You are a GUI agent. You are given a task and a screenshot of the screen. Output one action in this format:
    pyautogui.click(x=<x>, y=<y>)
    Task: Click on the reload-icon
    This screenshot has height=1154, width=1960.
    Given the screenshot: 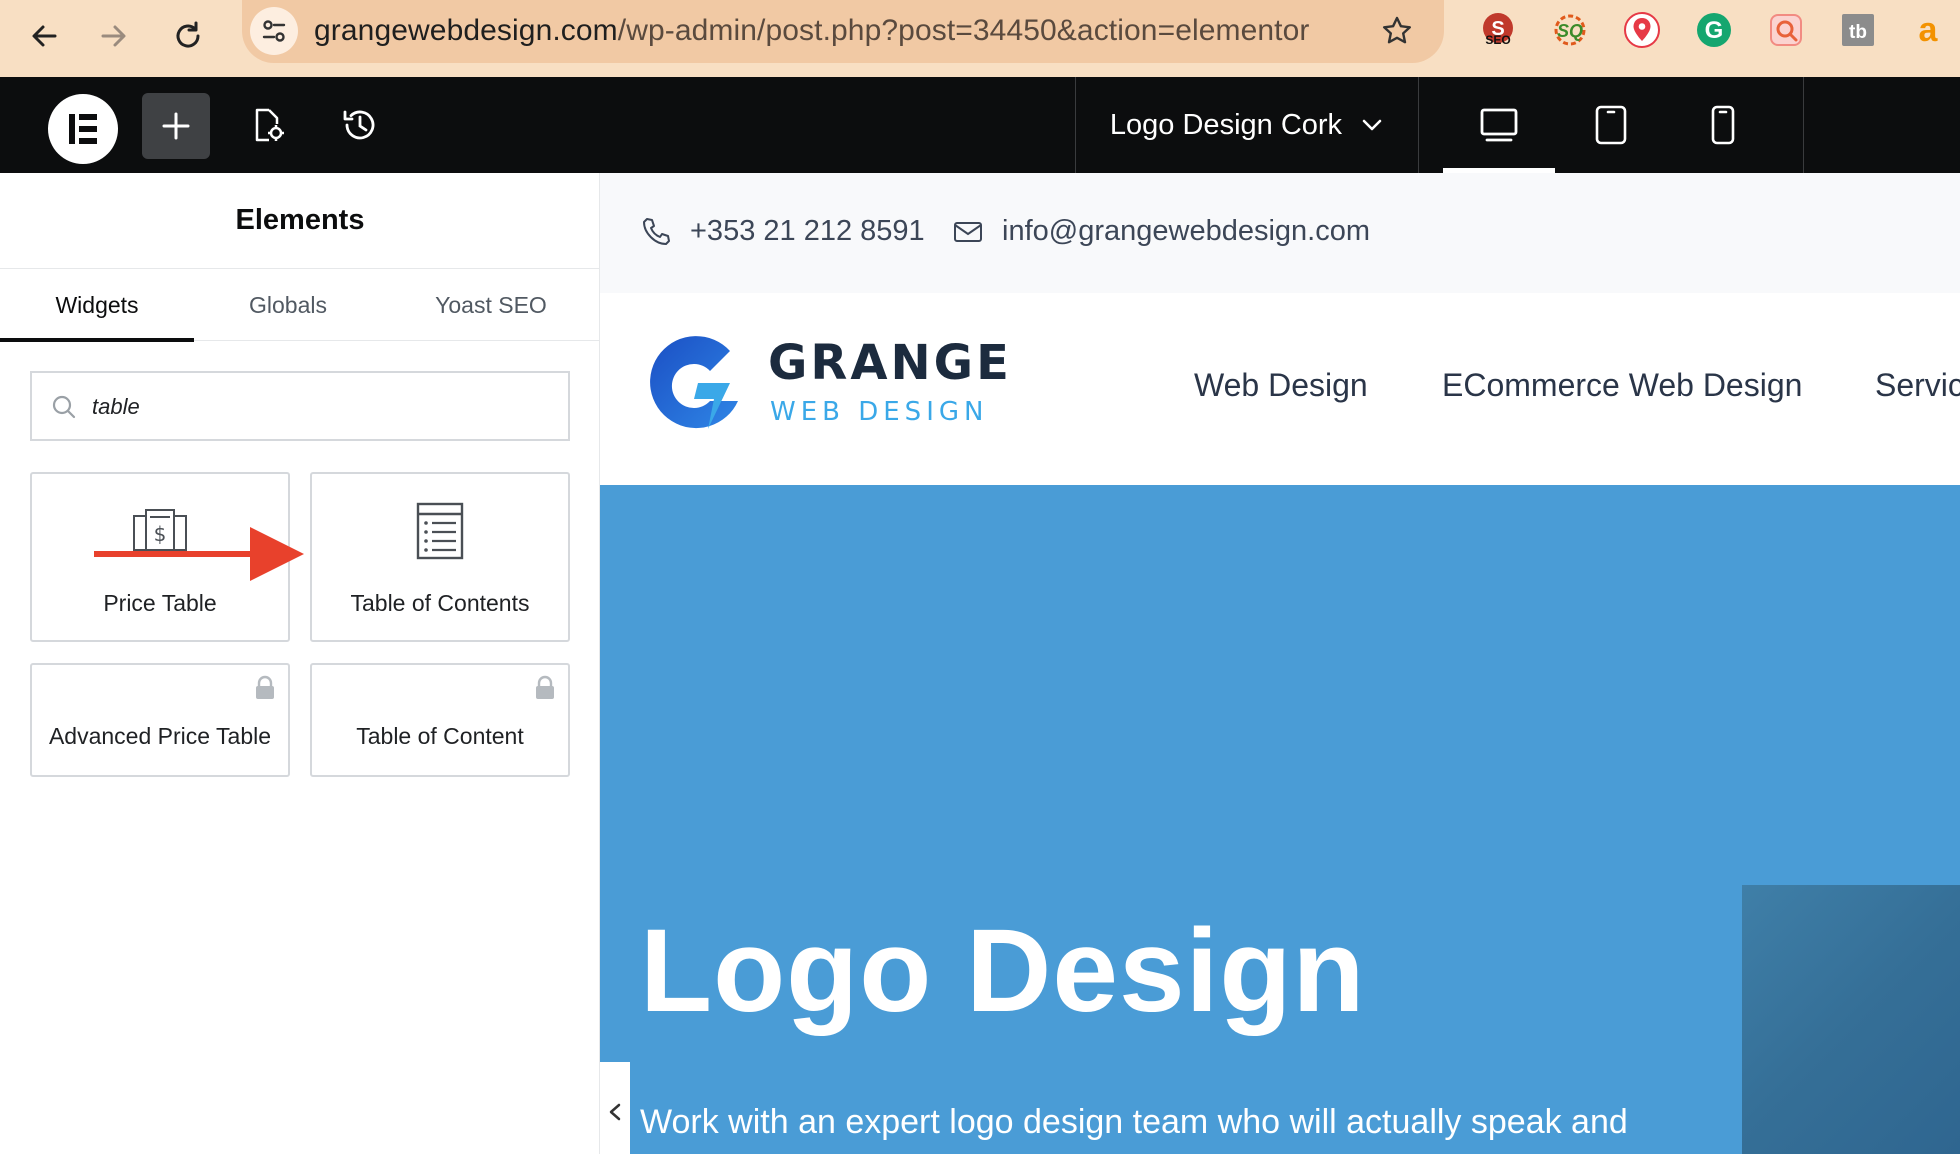 What is the action you would take?
    pyautogui.click(x=188, y=34)
    